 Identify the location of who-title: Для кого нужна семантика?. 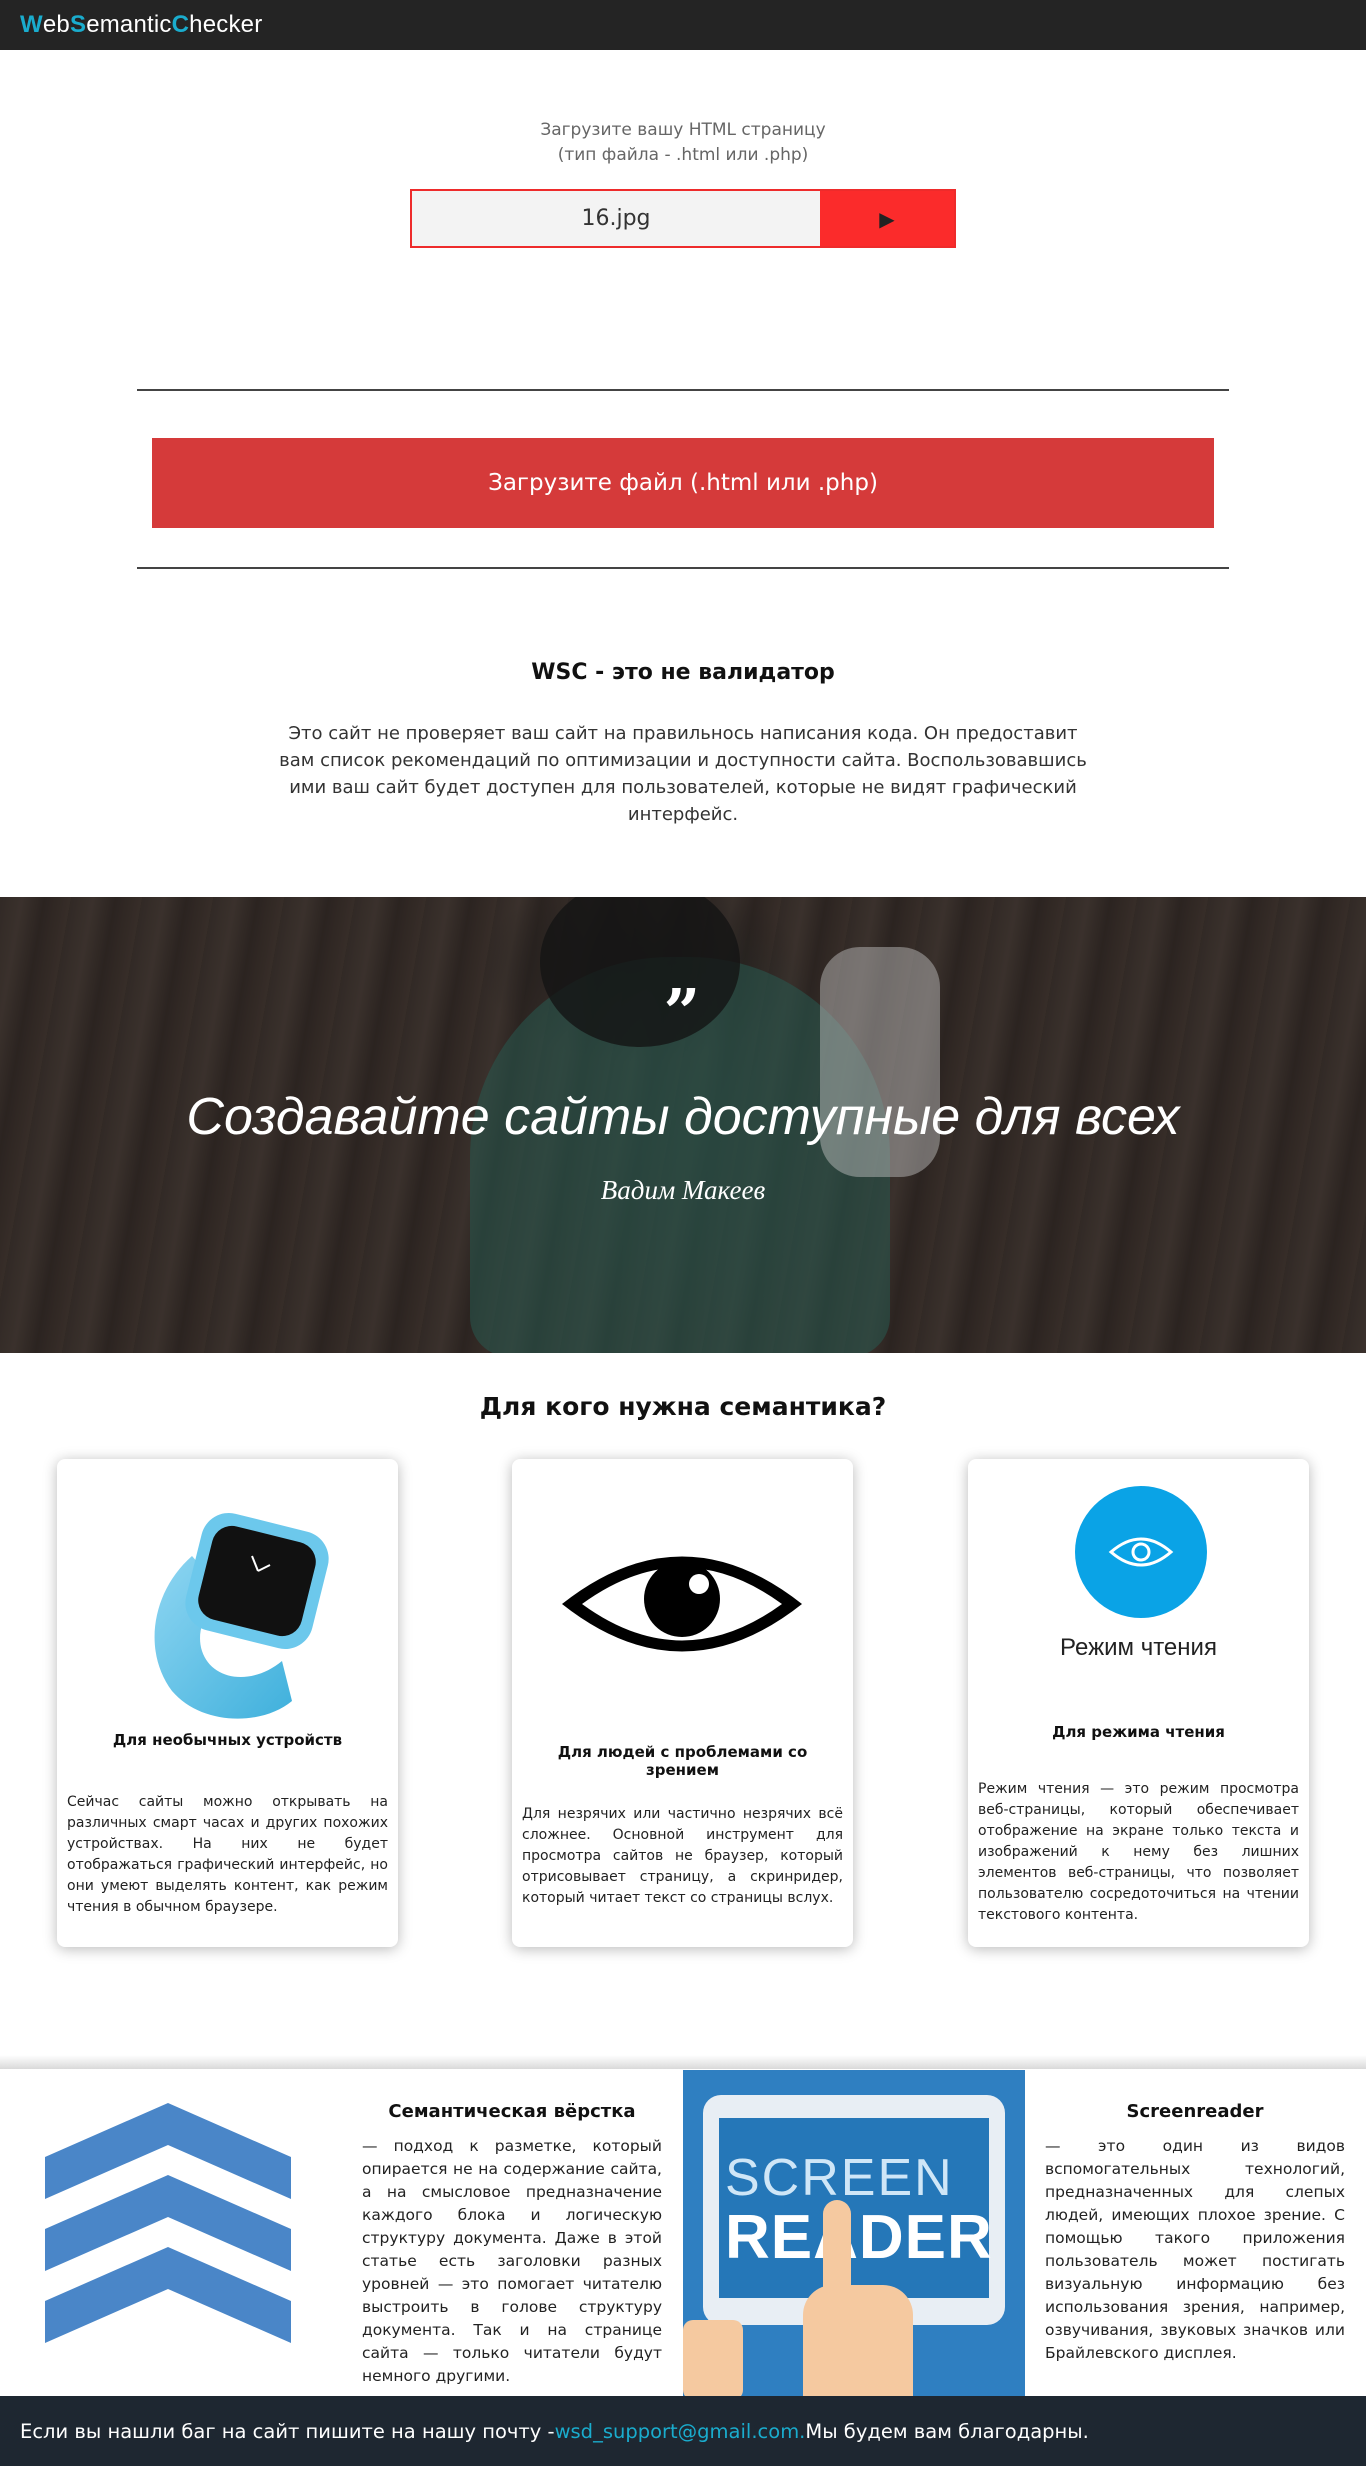
(683, 1406).